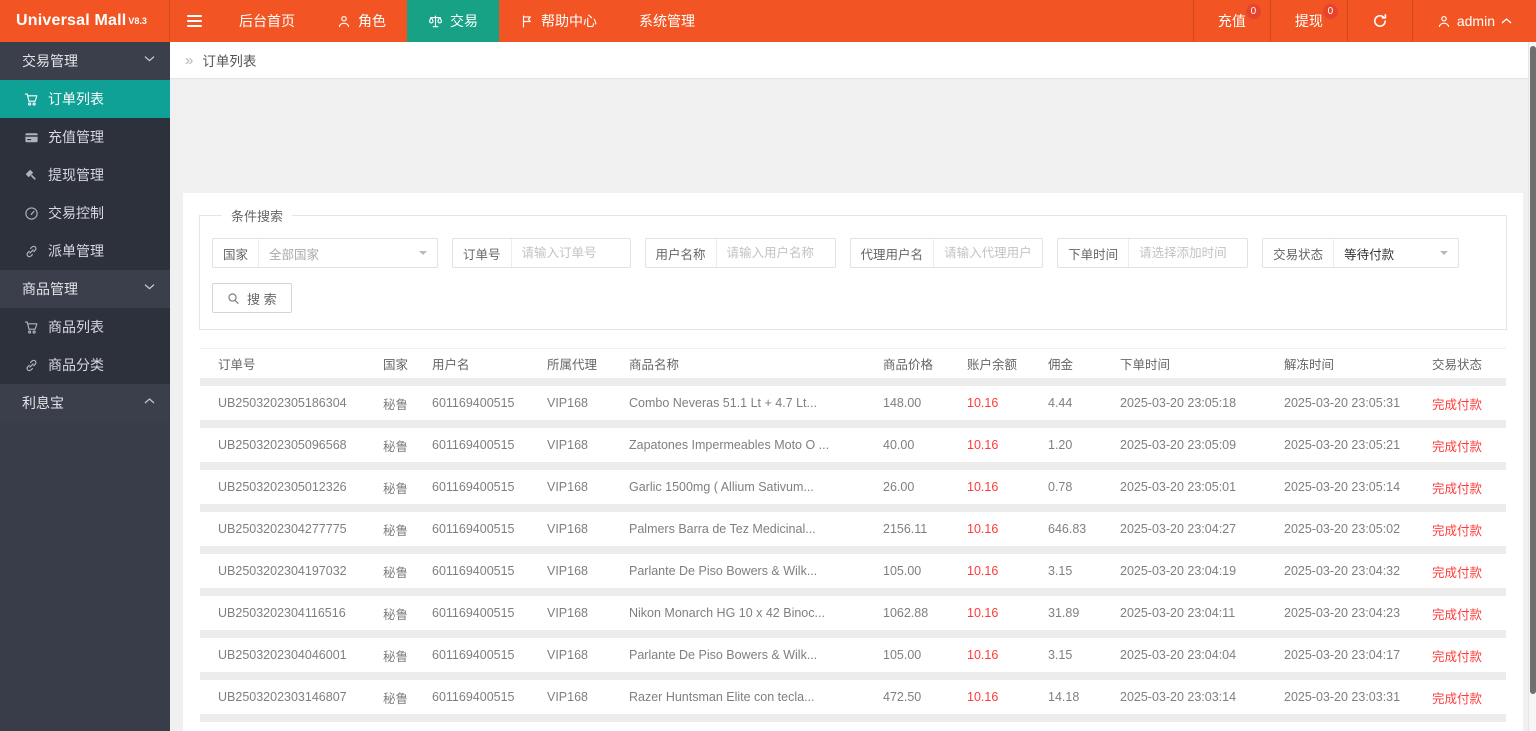 The image size is (1536, 731). Describe the element at coordinates (906, 613) in the screenshot. I see `table-cell: 1062.88` at that location.